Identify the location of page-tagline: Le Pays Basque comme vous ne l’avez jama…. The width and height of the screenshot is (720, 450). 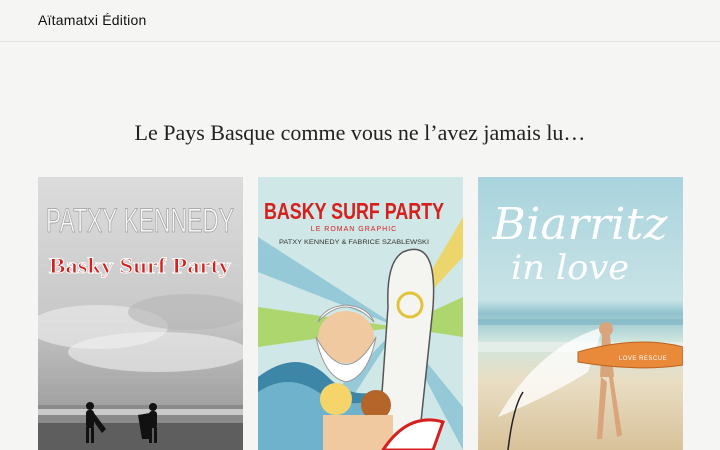
(360, 132).